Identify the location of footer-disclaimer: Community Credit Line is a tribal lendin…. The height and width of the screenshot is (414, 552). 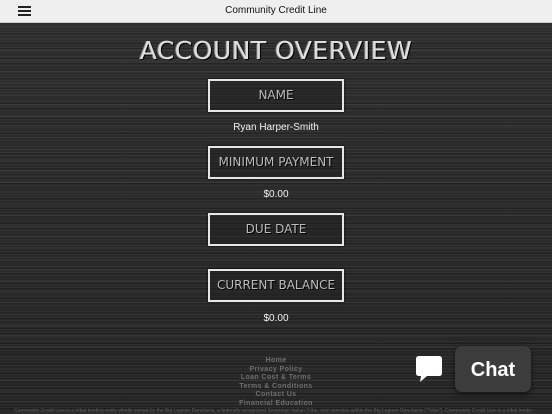
(273, 411).